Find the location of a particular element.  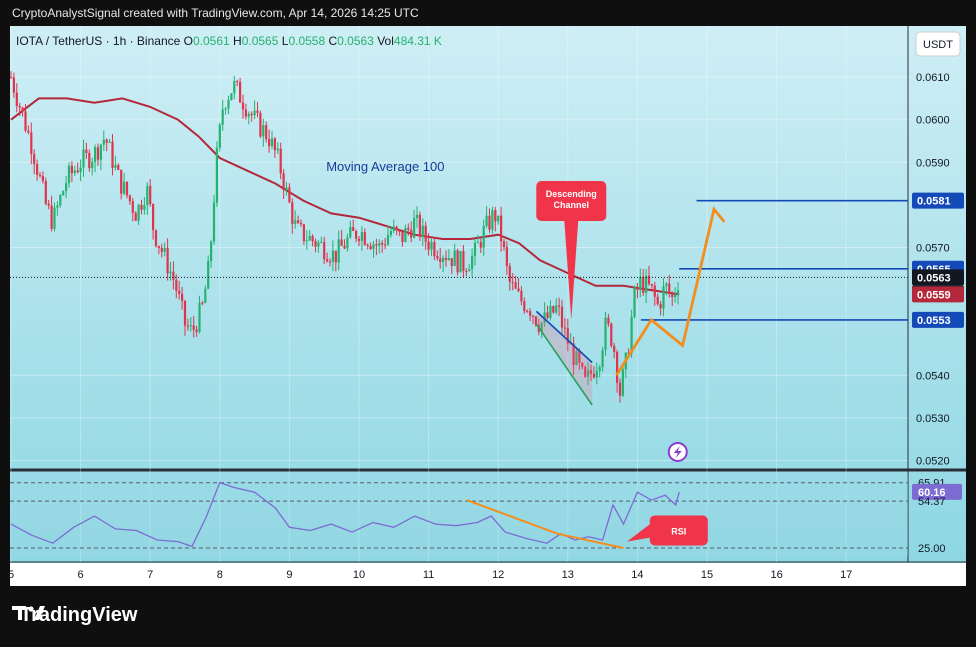

time-tick-label: 16 is located at coordinates (776, 575).